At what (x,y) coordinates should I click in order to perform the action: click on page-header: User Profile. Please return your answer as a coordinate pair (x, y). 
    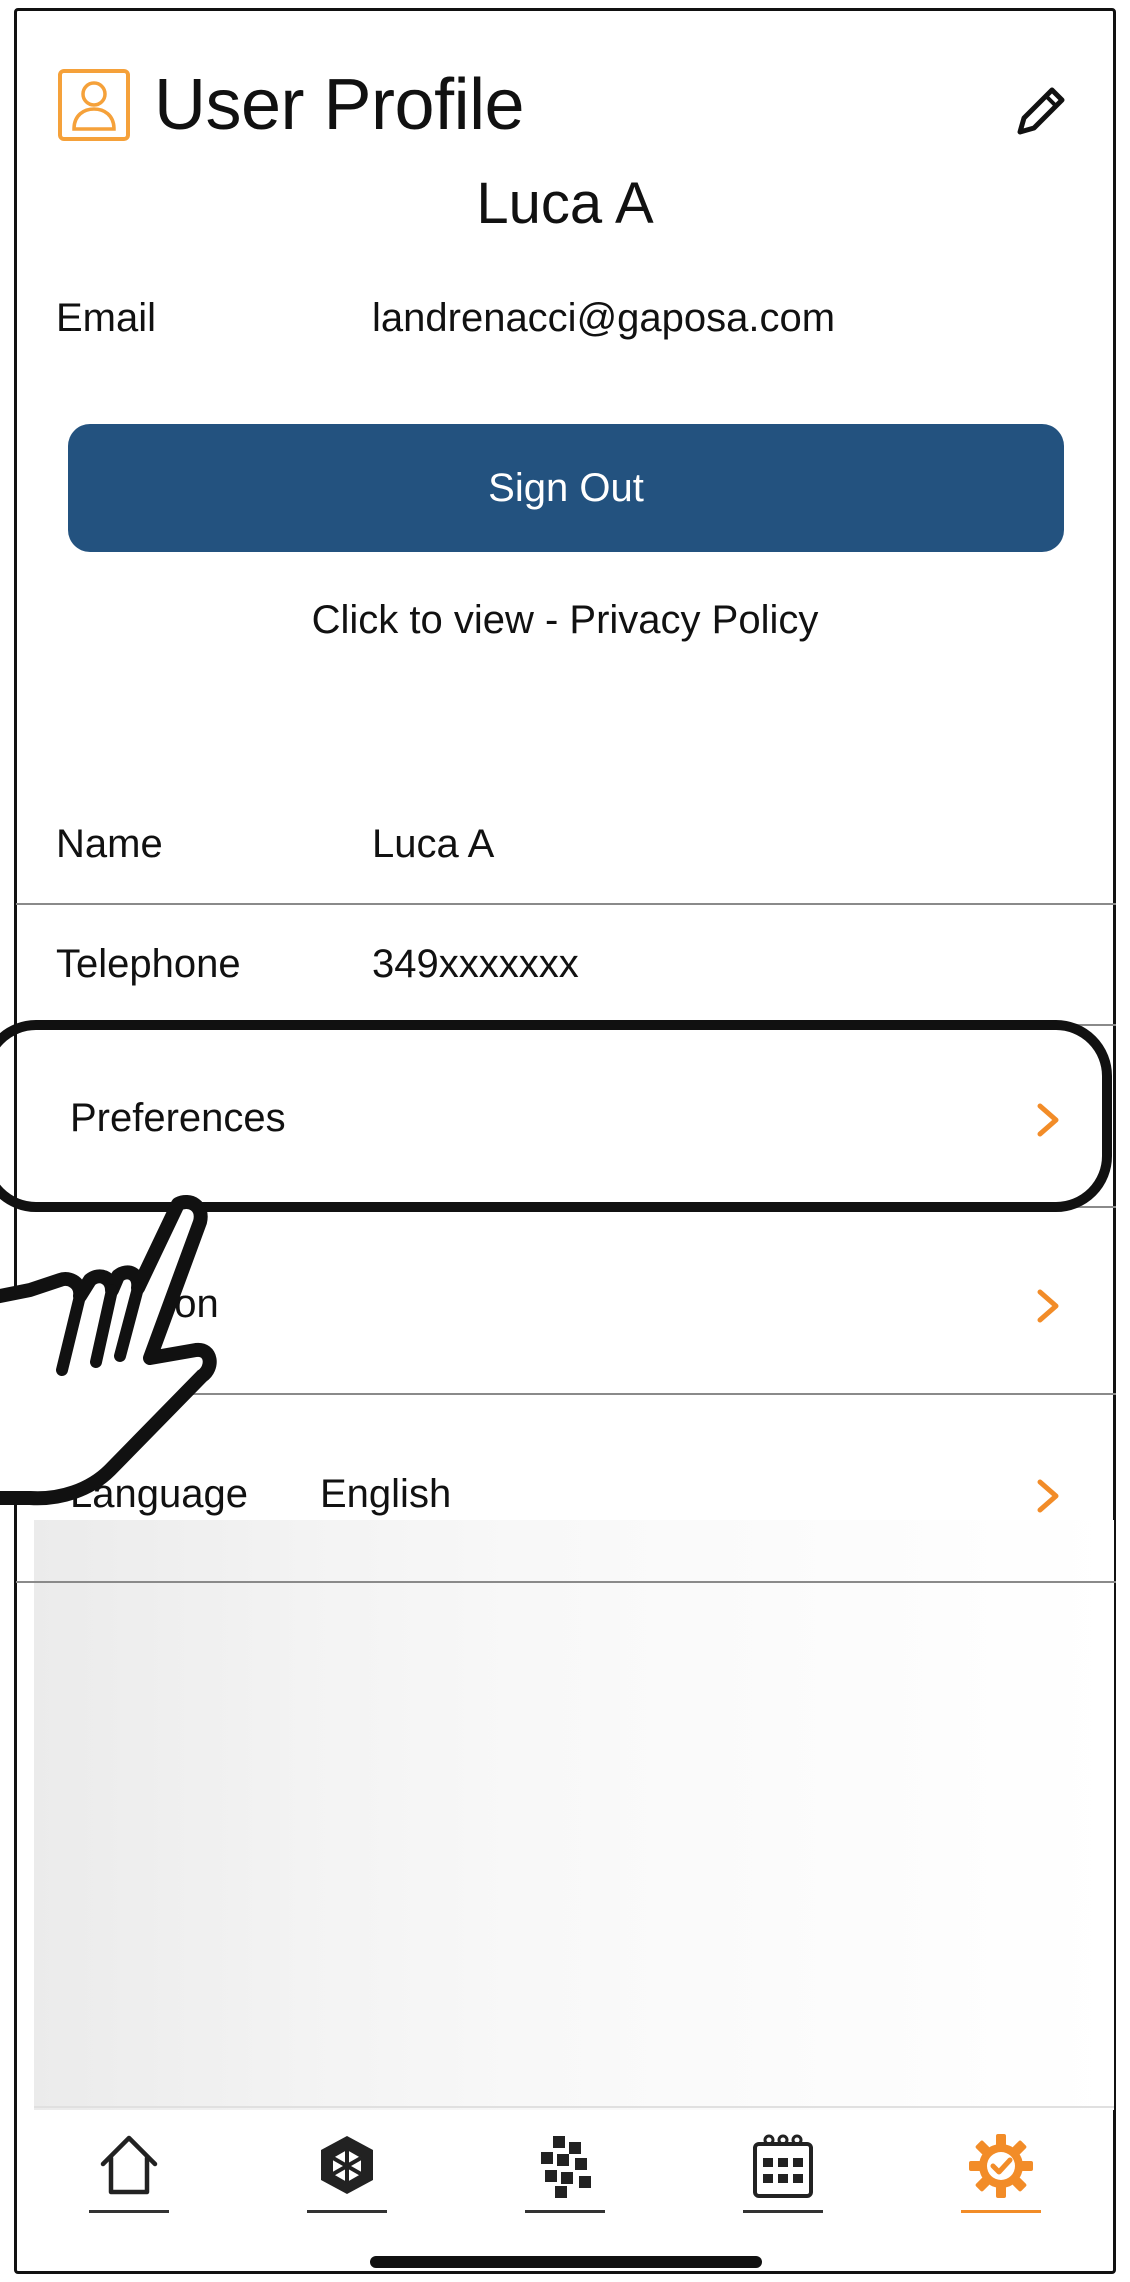
    Looking at the image, I should click on (291, 105).